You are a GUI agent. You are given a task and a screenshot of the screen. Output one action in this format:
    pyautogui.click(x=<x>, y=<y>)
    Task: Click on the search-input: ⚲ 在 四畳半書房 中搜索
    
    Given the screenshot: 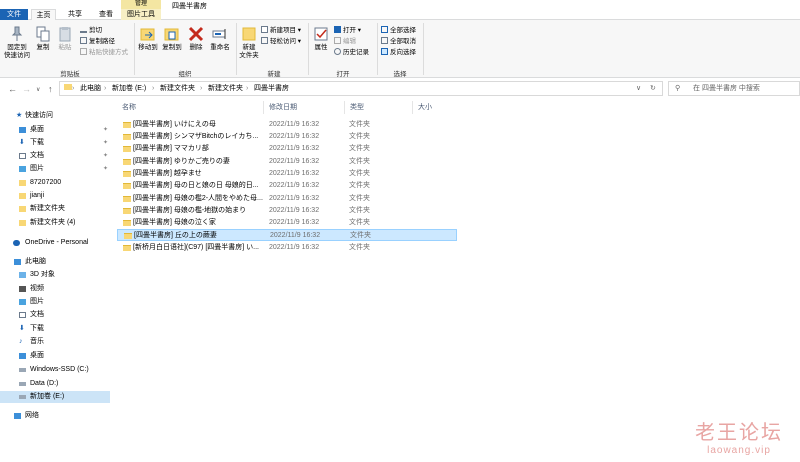 What is the action you would take?
    pyautogui.click(x=734, y=88)
    